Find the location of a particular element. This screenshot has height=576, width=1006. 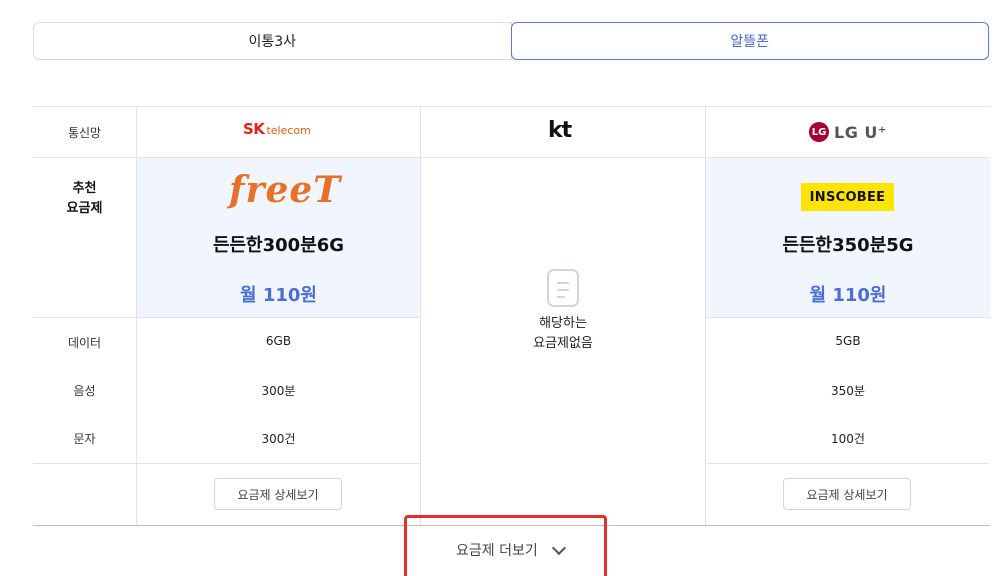

plan-detail-button-lg: 요금제 상세보기 is located at coordinates (847, 494).